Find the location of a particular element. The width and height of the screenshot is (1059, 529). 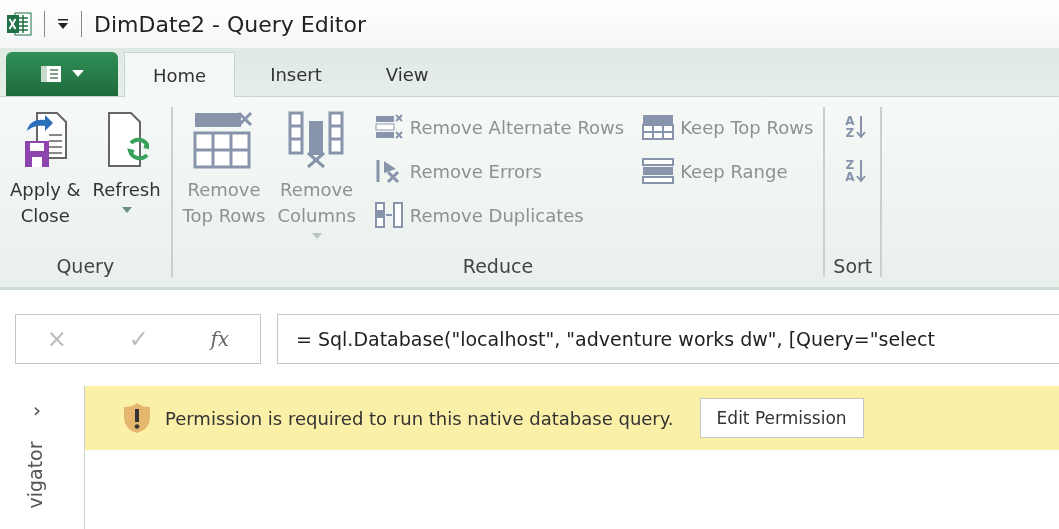

cancel-button: × is located at coordinates (56, 339).